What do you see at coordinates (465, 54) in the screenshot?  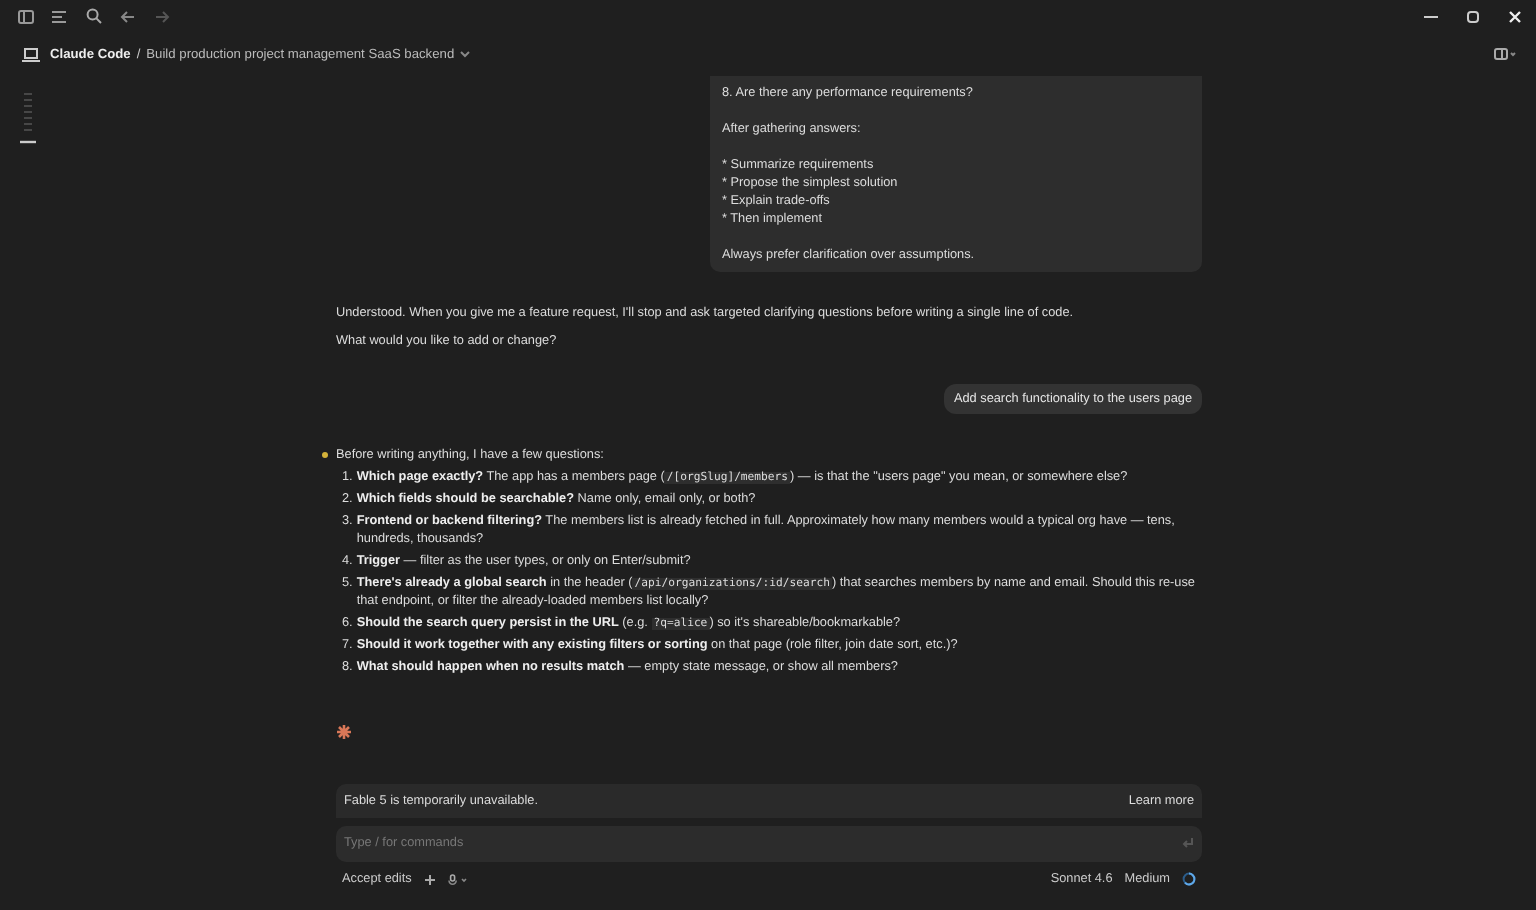 I see `chevron-down-icon` at bounding box center [465, 54].